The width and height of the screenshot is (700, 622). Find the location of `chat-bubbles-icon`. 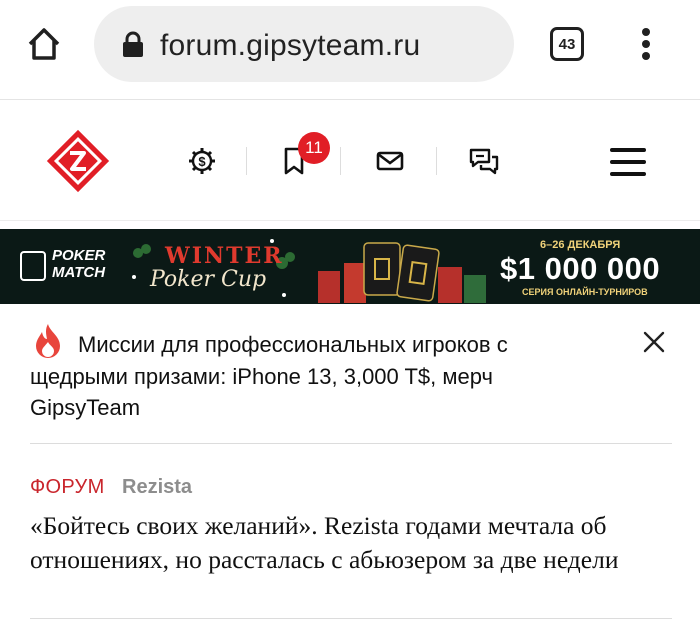

chat-bubbles-icon is located at coordinates (484, 161).